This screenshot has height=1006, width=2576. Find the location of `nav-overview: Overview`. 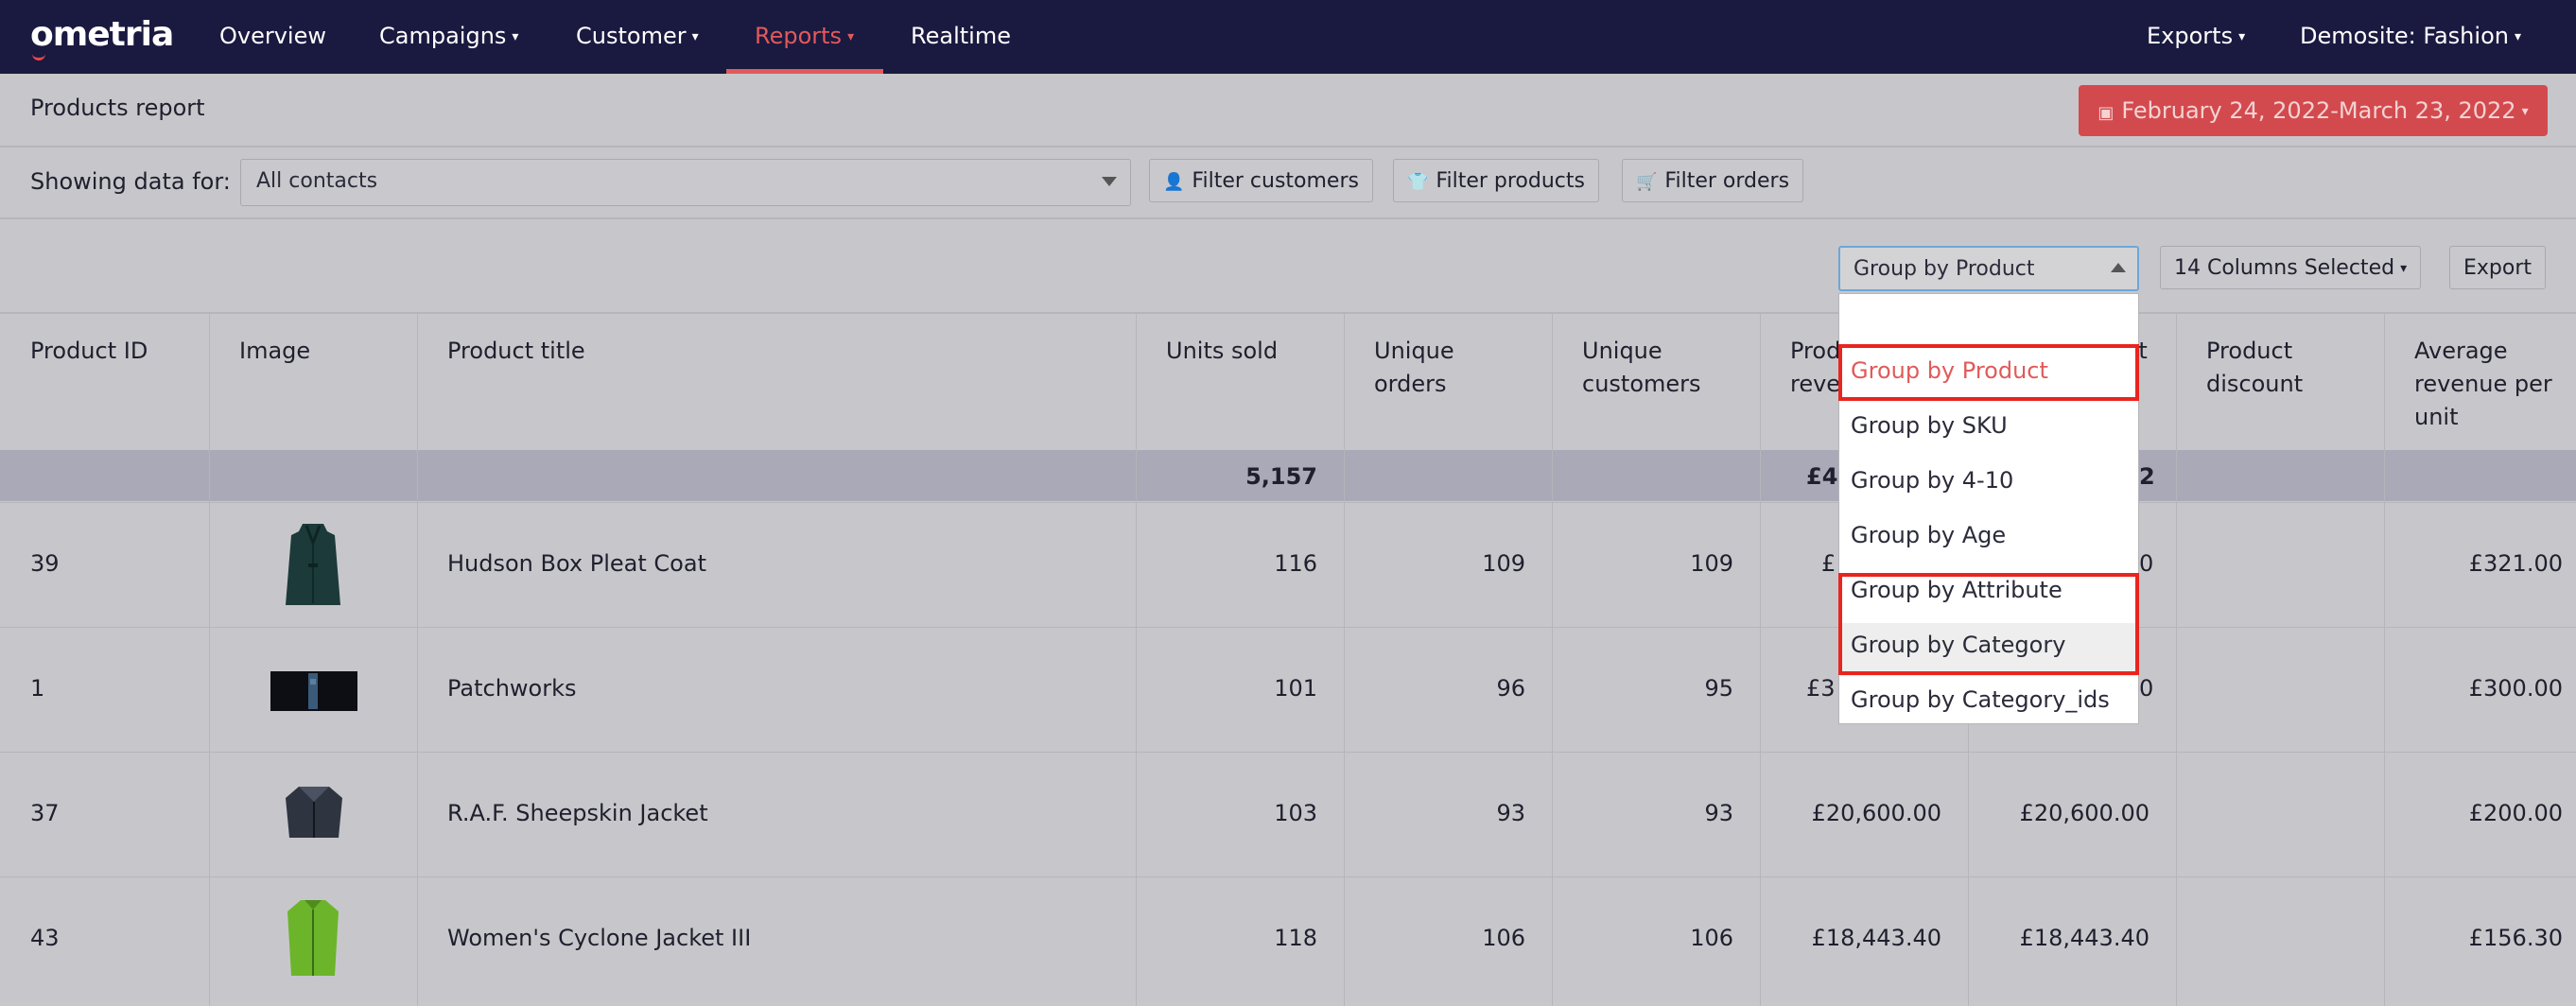

nav-overview: Overview is located at coordinates (272, 36).